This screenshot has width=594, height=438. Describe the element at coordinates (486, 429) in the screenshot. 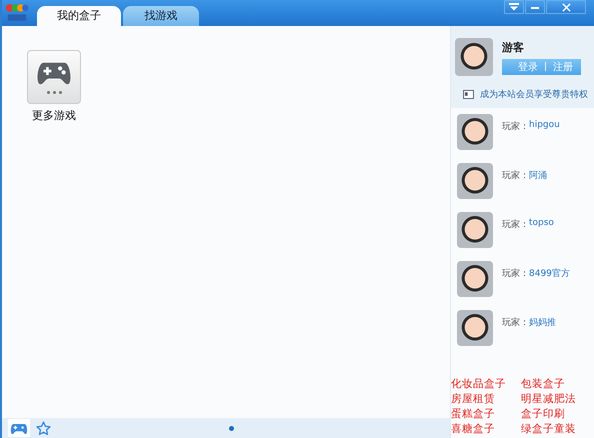

I see `ad-link: 喜糖盒子` at that location.